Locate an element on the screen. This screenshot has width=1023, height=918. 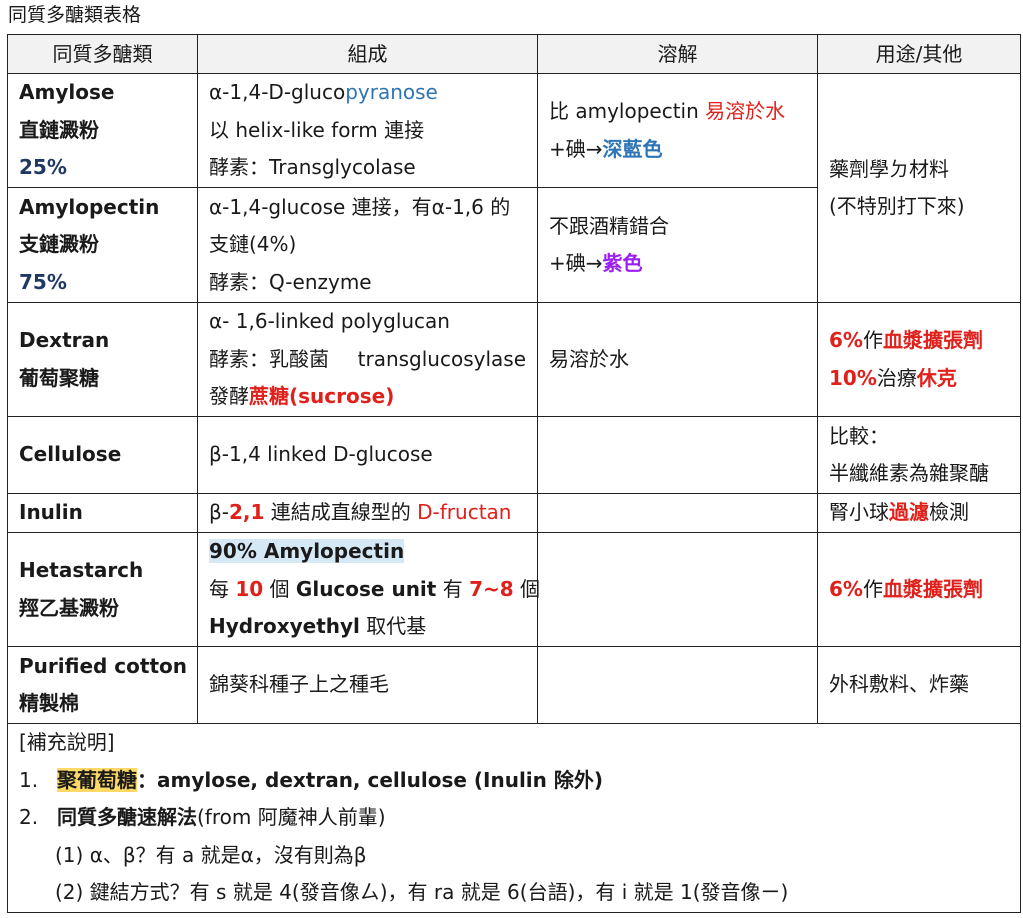
amylopectin-name-cell: Amylopectin 支鏈澱粉 75% is located at coordinates (102, 245).